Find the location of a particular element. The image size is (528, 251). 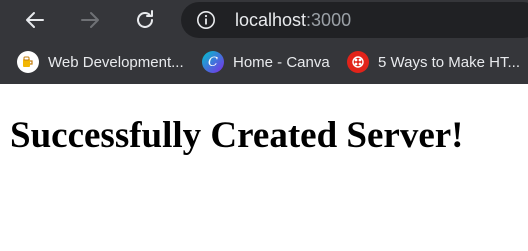

address-bar: localhost:3000 is located at coordinates (354, 20).